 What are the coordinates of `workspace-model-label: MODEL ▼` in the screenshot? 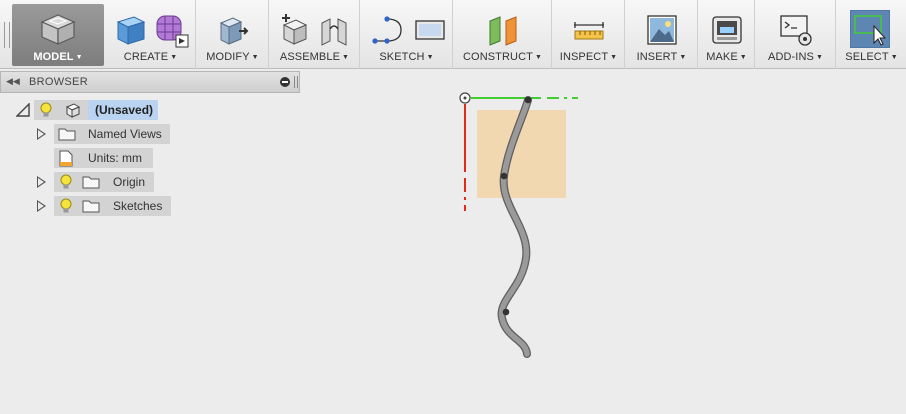 It's located at (58, 57).